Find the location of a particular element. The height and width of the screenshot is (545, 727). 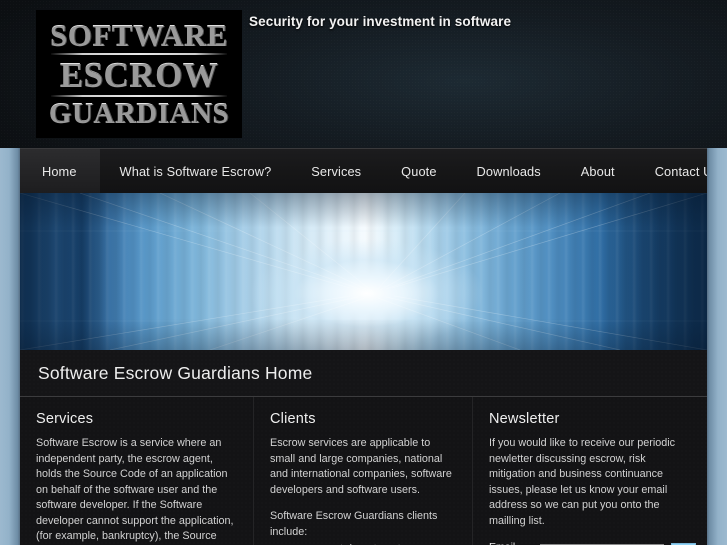

newsletter-signup-form: Email Address Join! is located at coordinates (593, 543).